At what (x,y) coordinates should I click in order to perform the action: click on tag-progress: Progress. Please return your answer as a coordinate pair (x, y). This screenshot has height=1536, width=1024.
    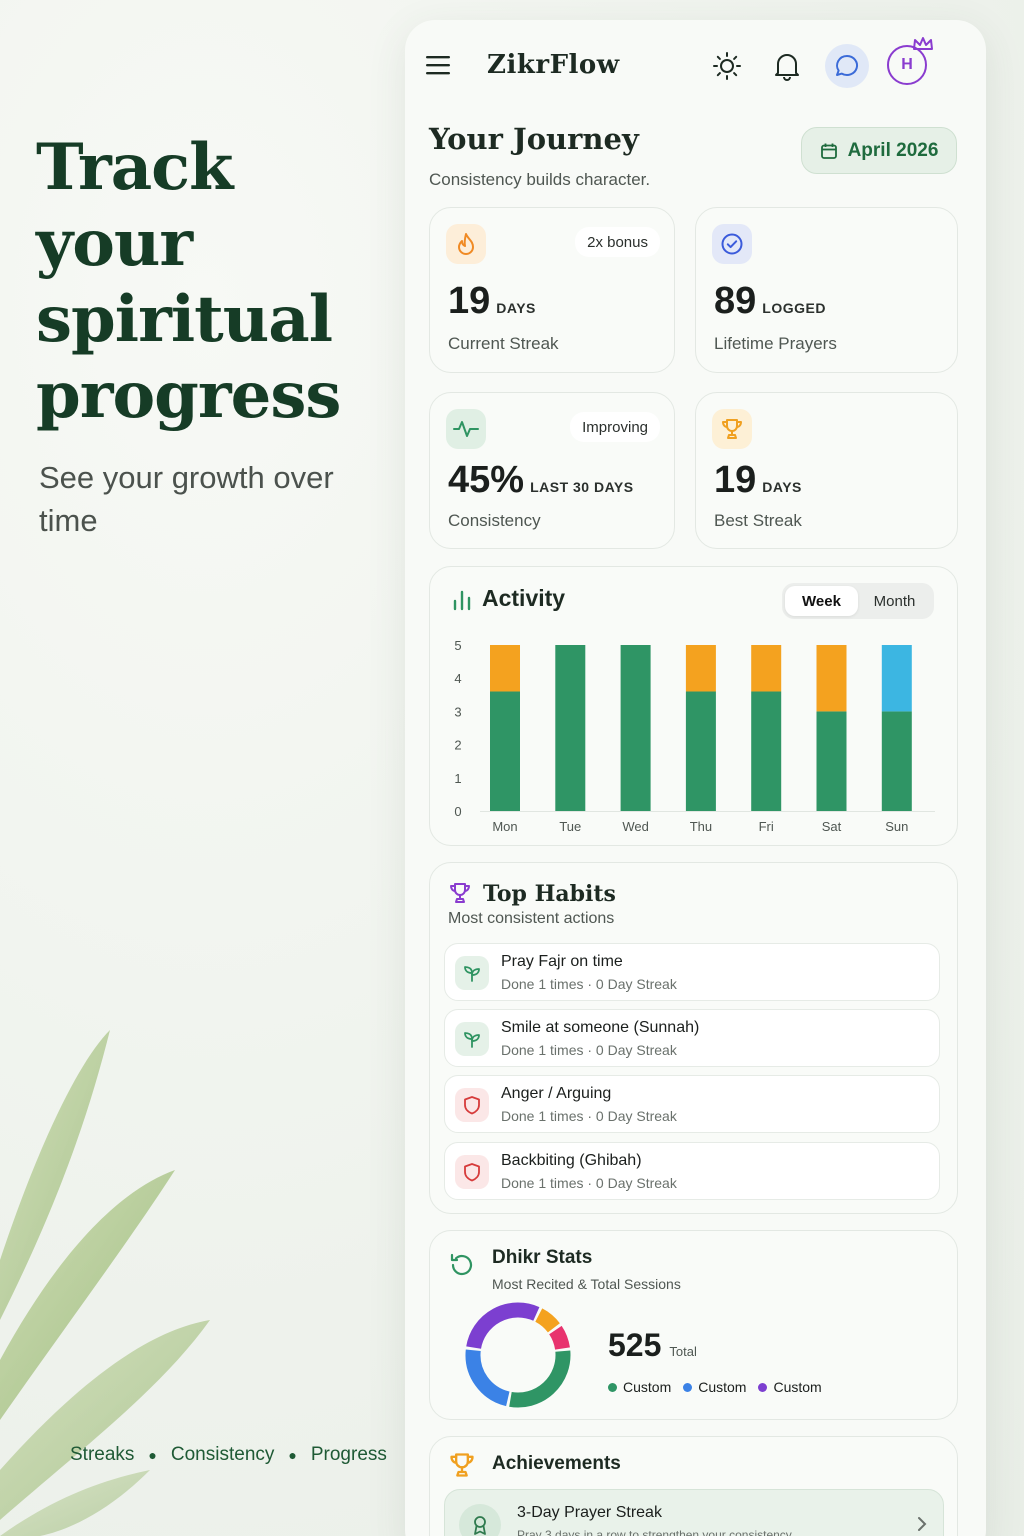
    Looking at the image, I should click on (348, 1454).